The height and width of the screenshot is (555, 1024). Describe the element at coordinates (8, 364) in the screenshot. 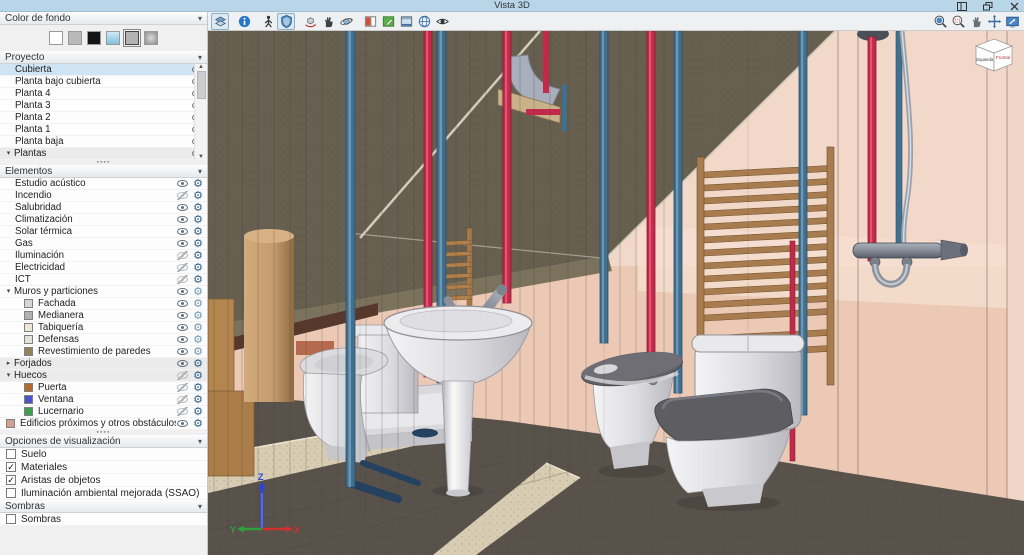

I see `chevron-right-icon: ▸` at that location.